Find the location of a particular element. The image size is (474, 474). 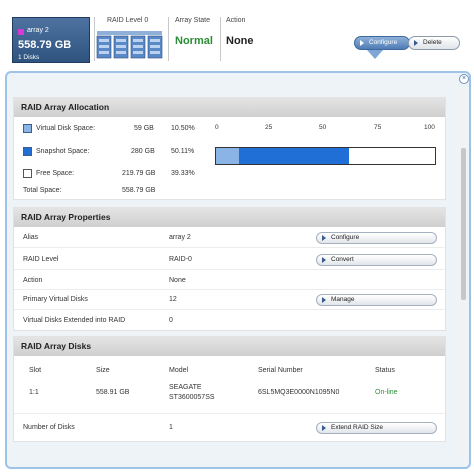

size-header: Size is located at coordinates (103, 370).